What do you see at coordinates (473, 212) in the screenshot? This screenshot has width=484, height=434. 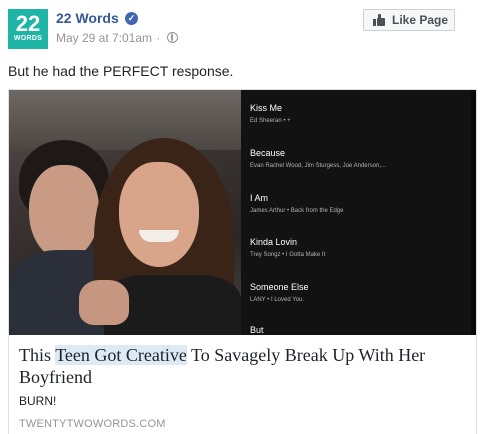 I see `playlist-scrollbar` at bounding box center [473, 212].